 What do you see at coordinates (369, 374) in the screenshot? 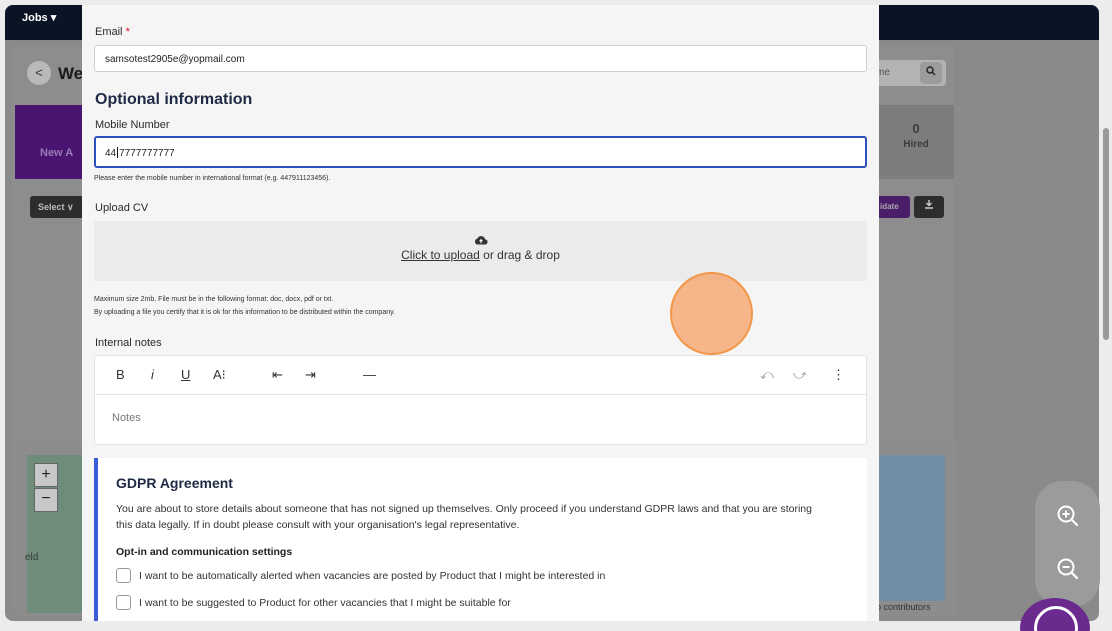
I see `horizontal-rule-button: —` at bounding box center [369, 374].